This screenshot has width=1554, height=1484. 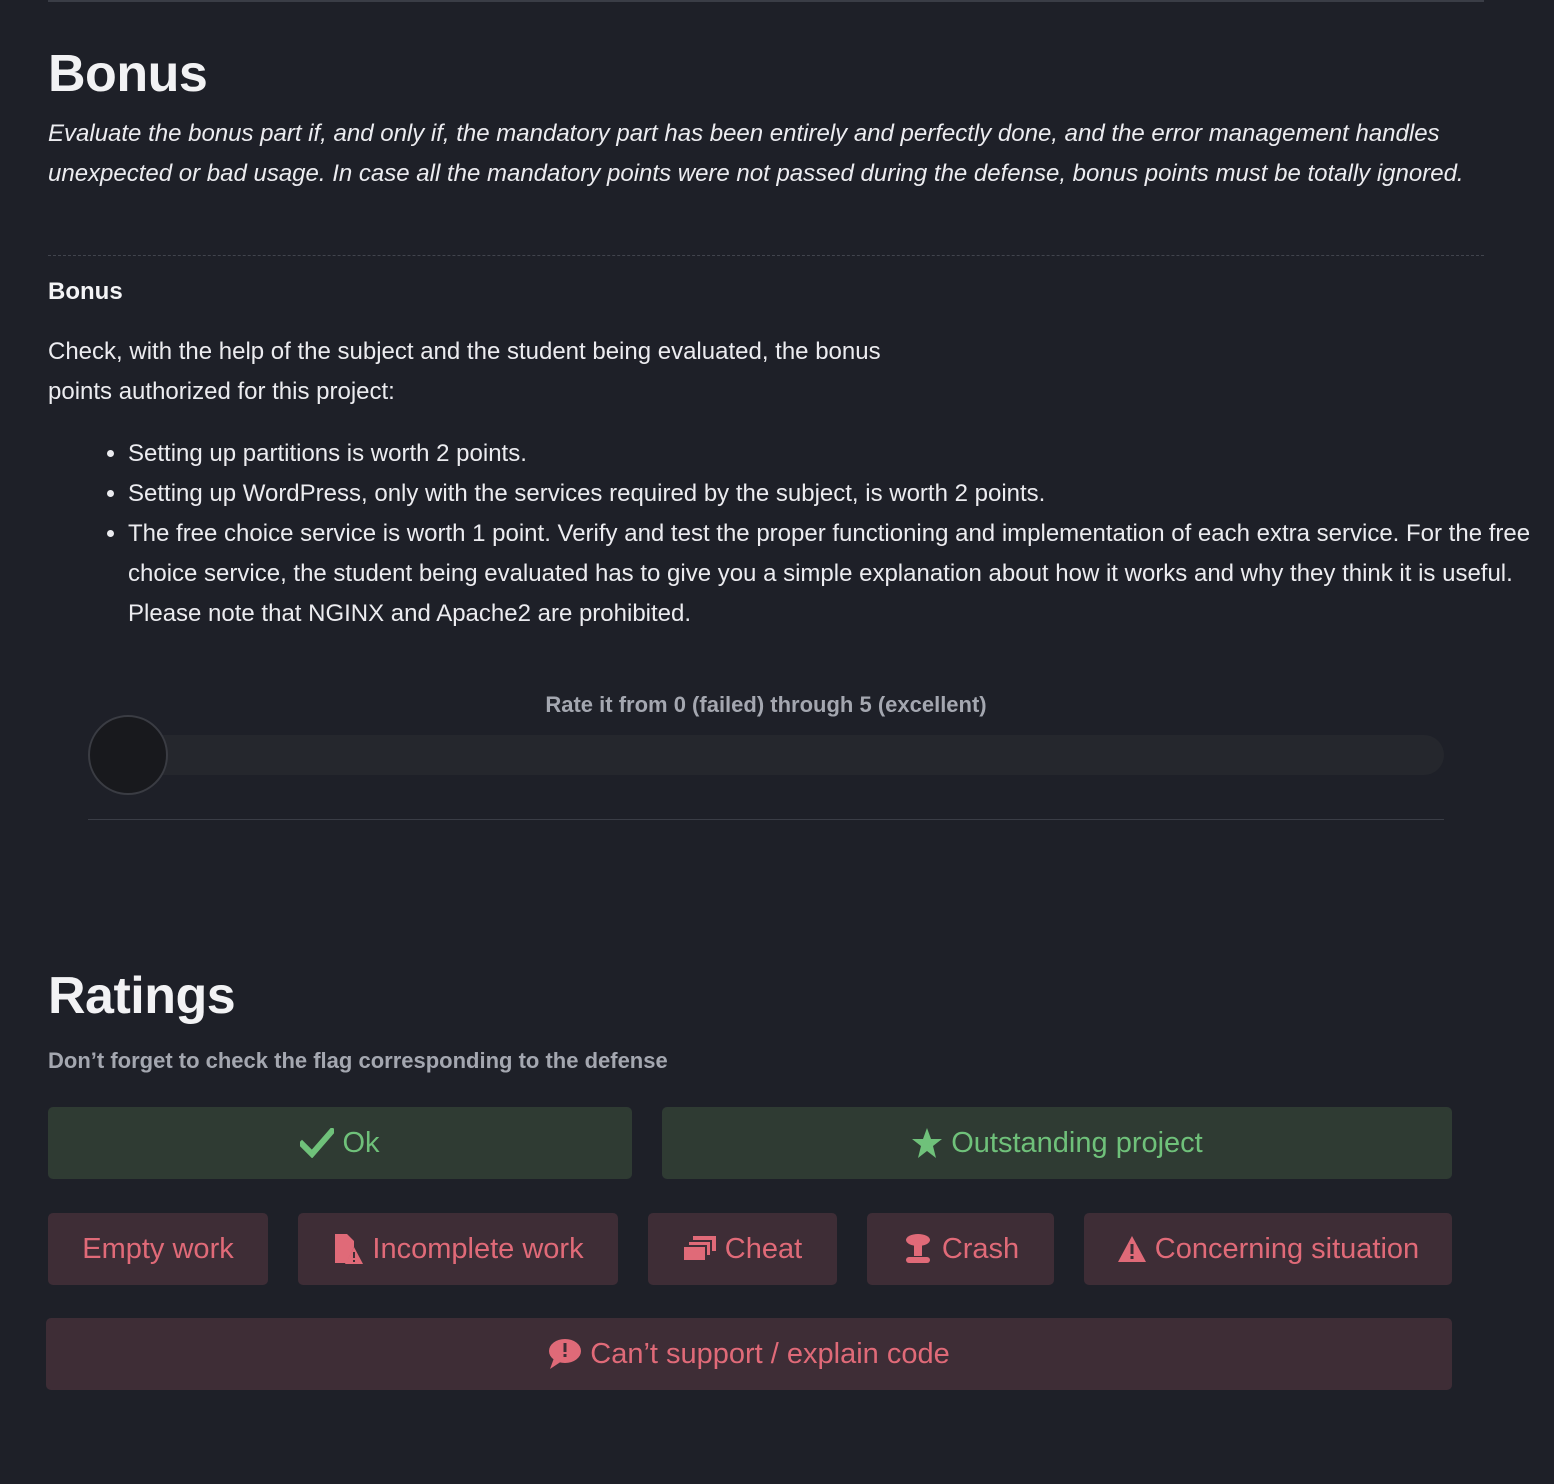 I want to click on checkmark-icon, so click(x=317, y=1143).